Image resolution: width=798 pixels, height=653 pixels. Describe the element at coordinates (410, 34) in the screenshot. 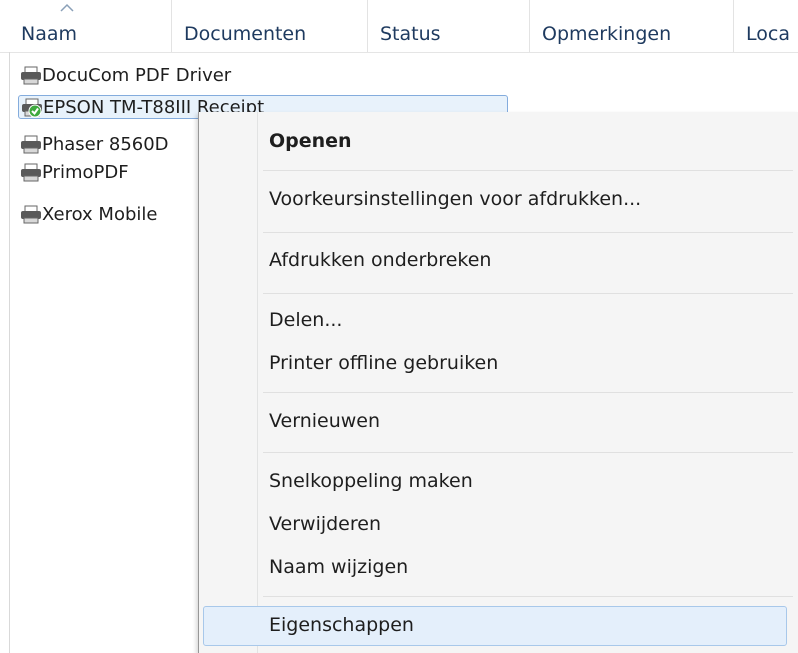

I see `column-label: Status` at that location.